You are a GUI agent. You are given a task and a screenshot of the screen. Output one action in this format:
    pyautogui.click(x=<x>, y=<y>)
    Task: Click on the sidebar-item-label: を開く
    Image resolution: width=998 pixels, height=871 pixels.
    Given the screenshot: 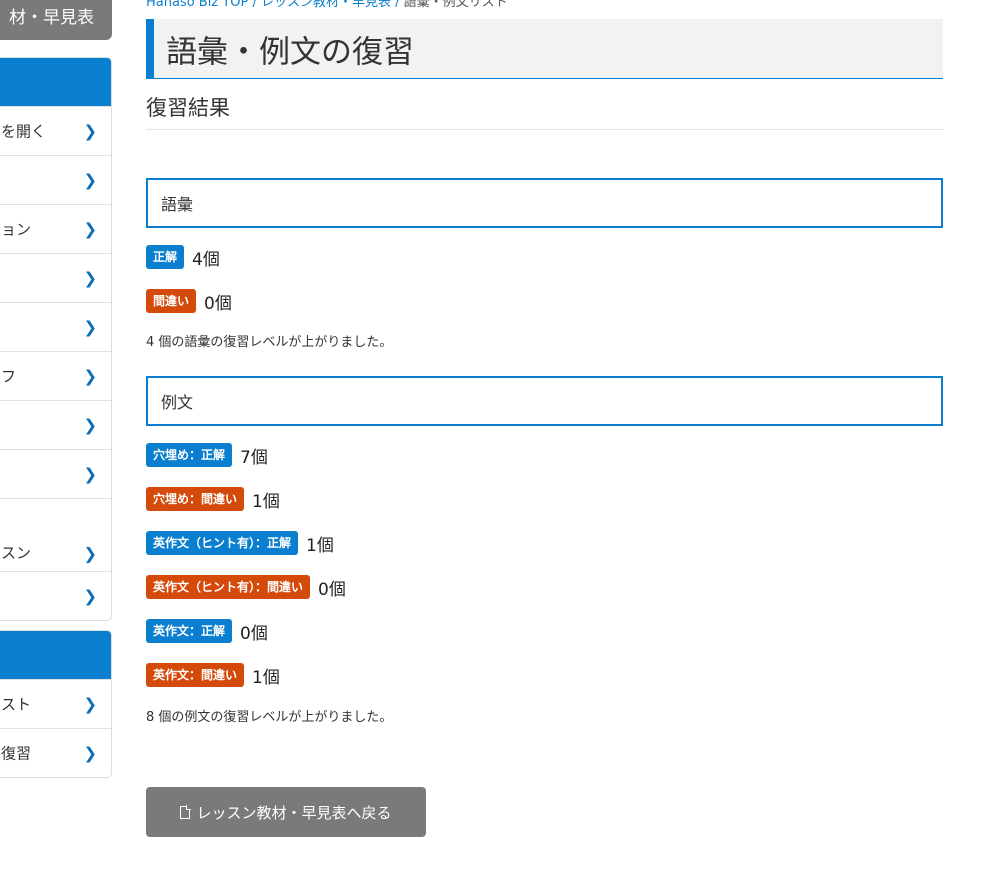 What is the action you would take?
    pyautogui.click(x=24, y=131)
    